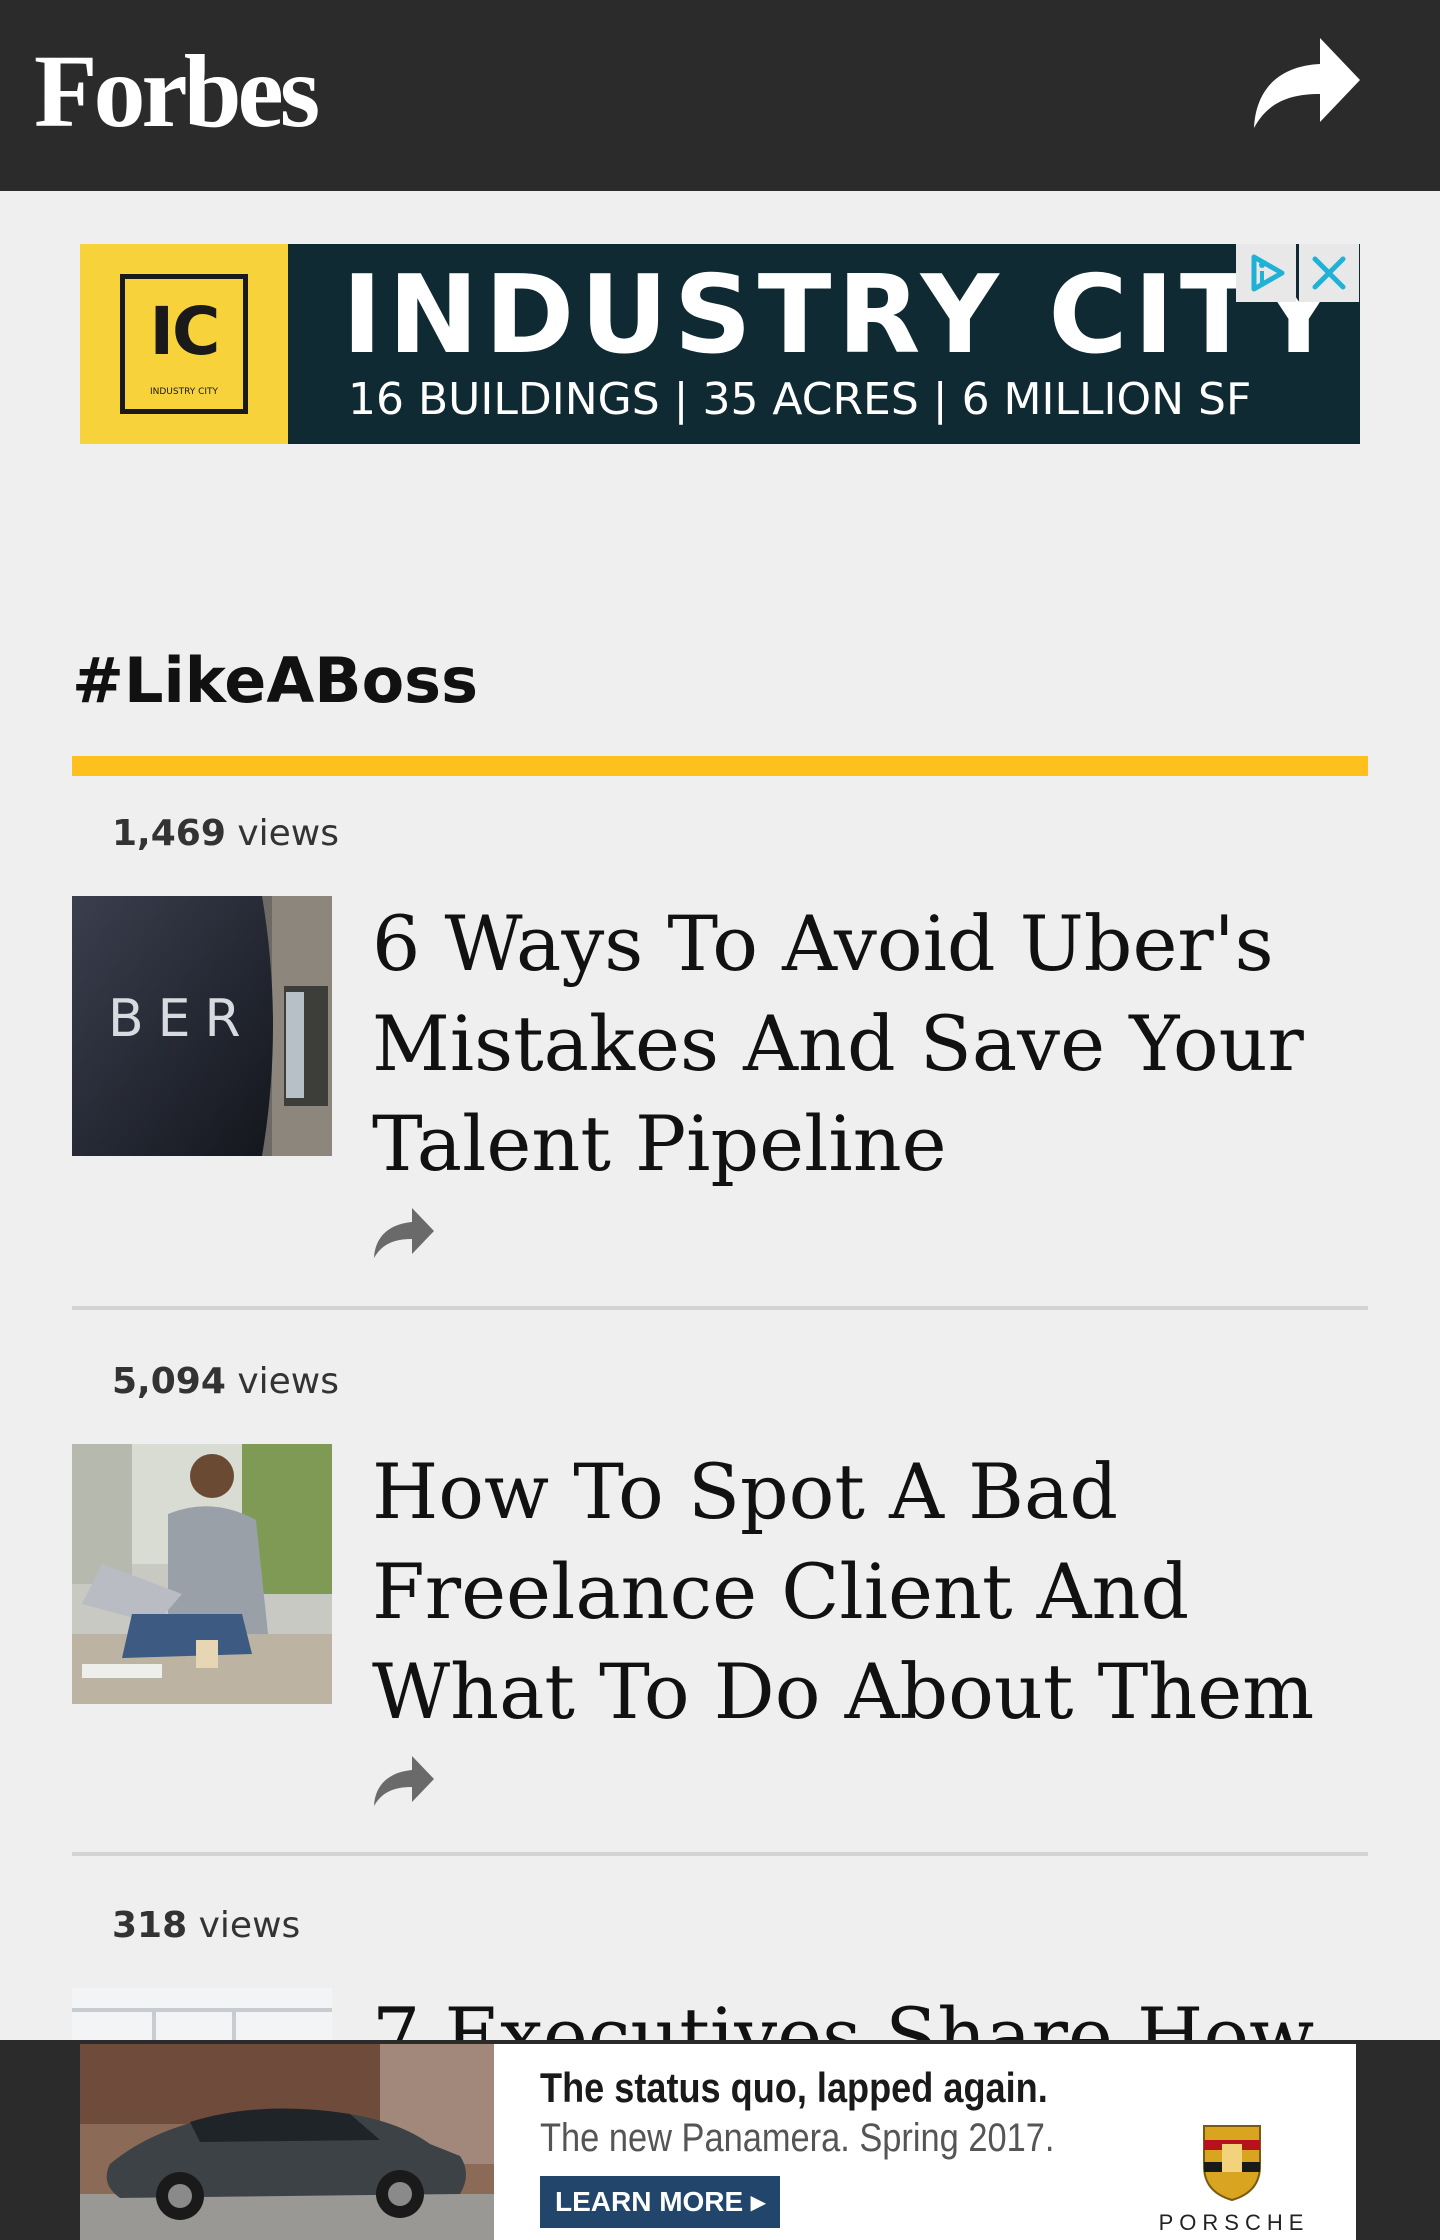  What do you see at coordinates (225, 833) in the screenshot?
I see `view-count: 1,469 views` at bounding box center [225, 833].